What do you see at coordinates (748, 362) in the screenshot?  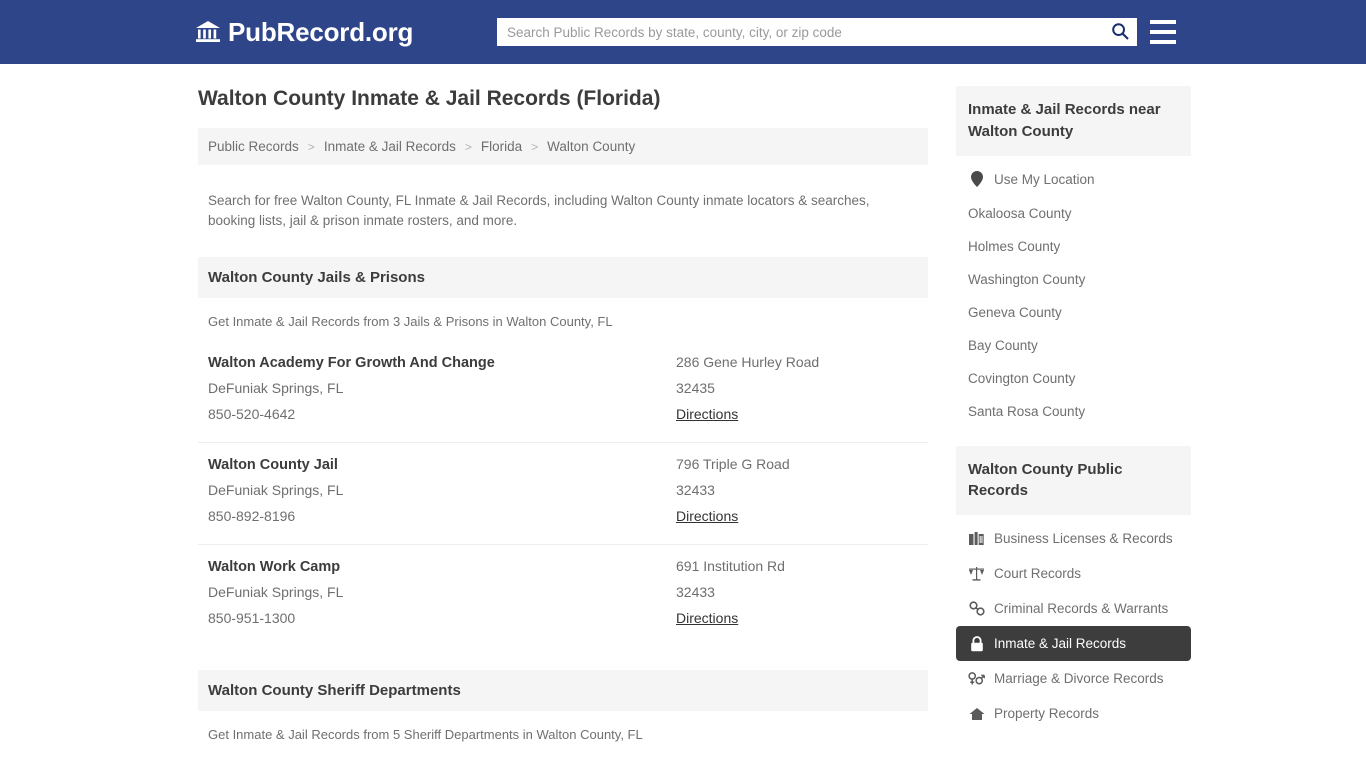 I see `listing-street: 286 Gene Hurley Road` at bounding box center [748, 362].